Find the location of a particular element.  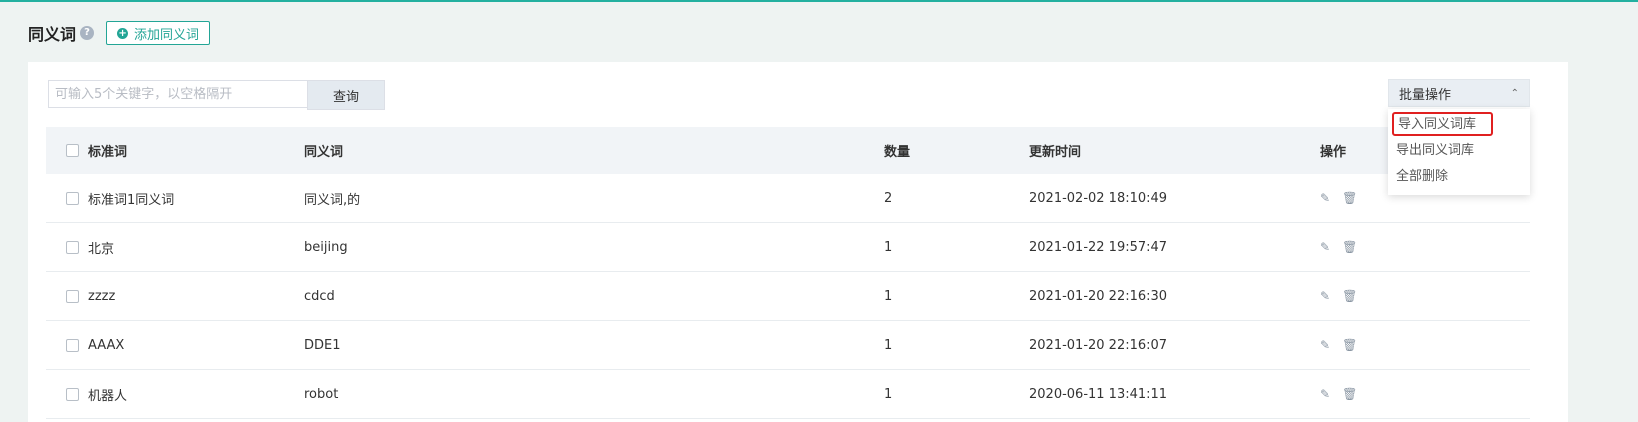

synonyms: beijing is located at coordinates (326, 247).